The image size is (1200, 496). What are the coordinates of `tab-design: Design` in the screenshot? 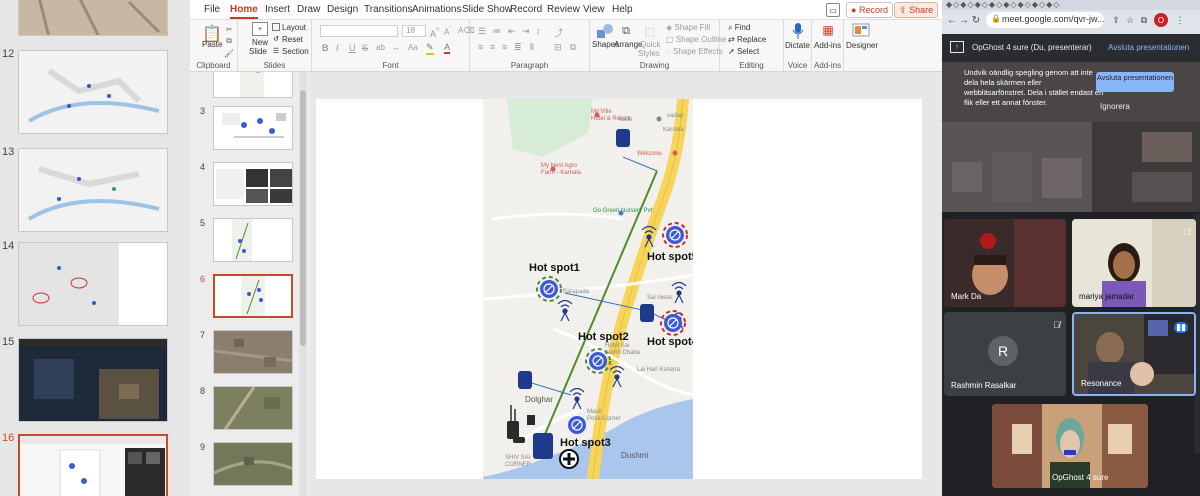 It's located at (342, 9).